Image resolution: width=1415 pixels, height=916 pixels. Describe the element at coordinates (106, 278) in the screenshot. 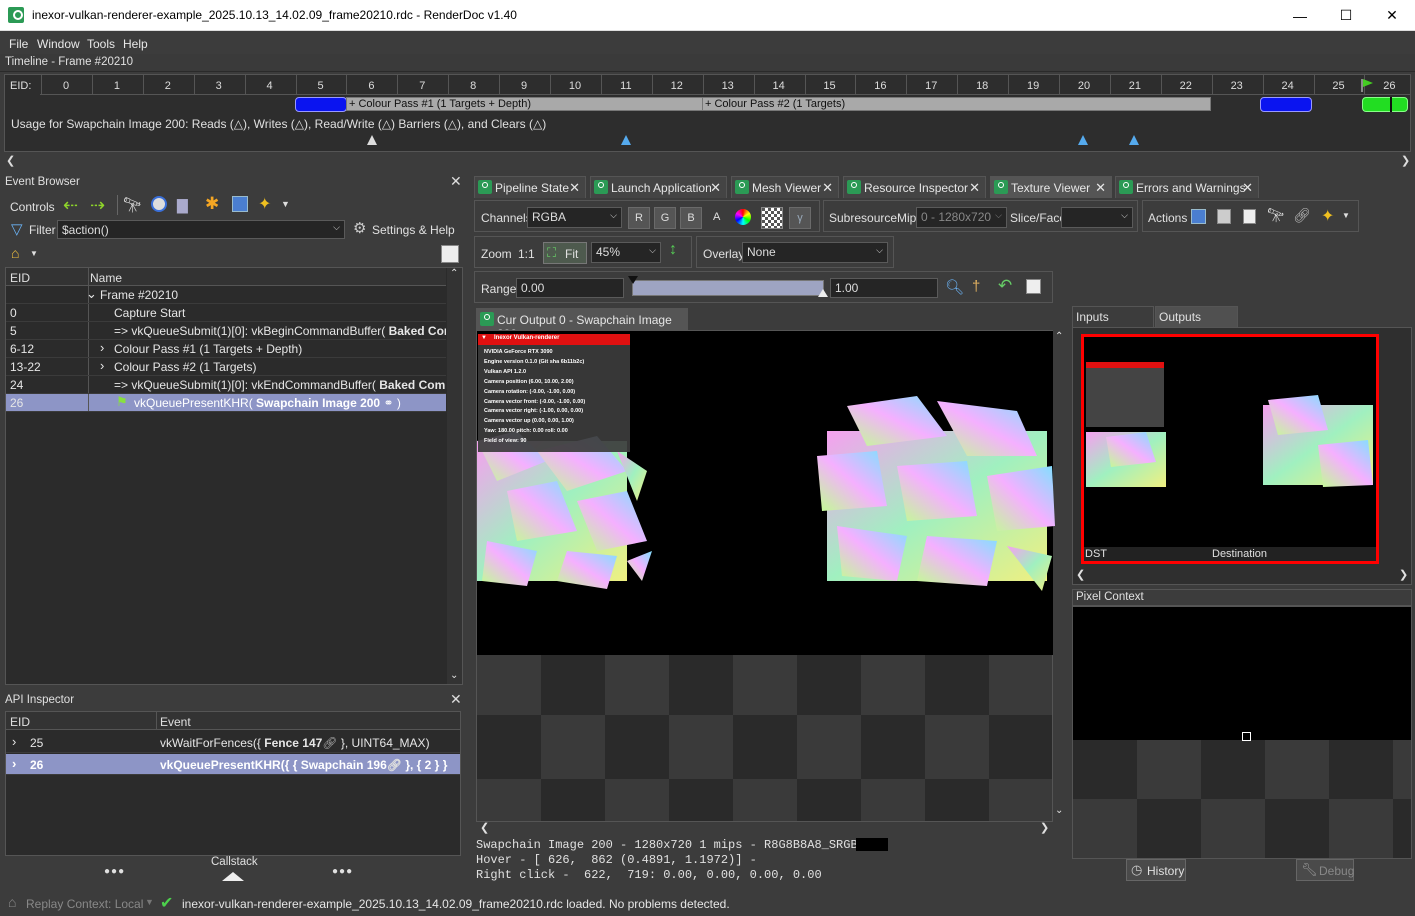

I see `col-name: Name` at that location.